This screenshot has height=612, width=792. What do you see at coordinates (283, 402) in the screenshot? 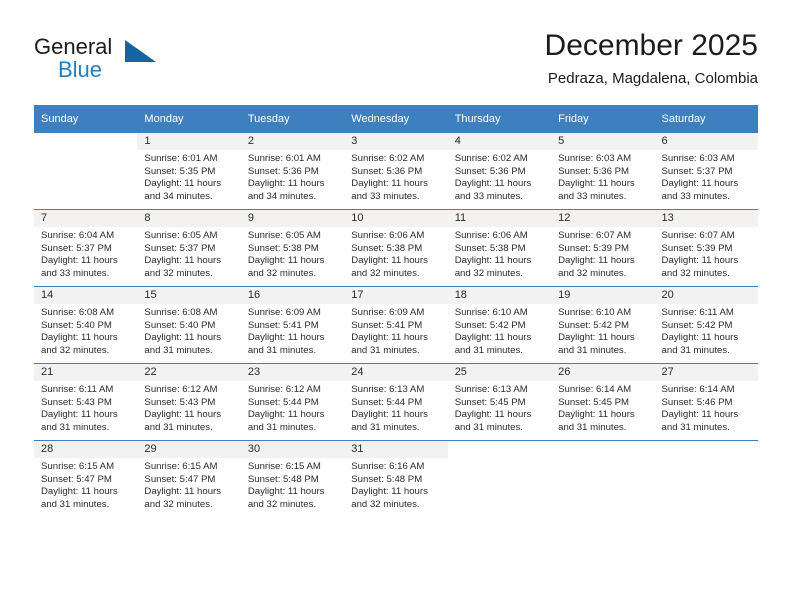
I see `sunset-text: Sunset: 5:44 PM` at bounding box center [283, 402].